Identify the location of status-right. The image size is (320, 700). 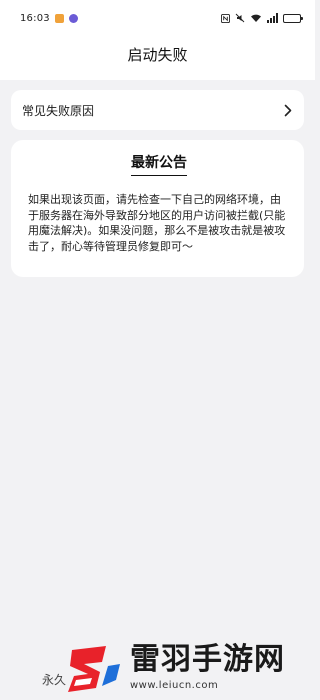
(262, 18).